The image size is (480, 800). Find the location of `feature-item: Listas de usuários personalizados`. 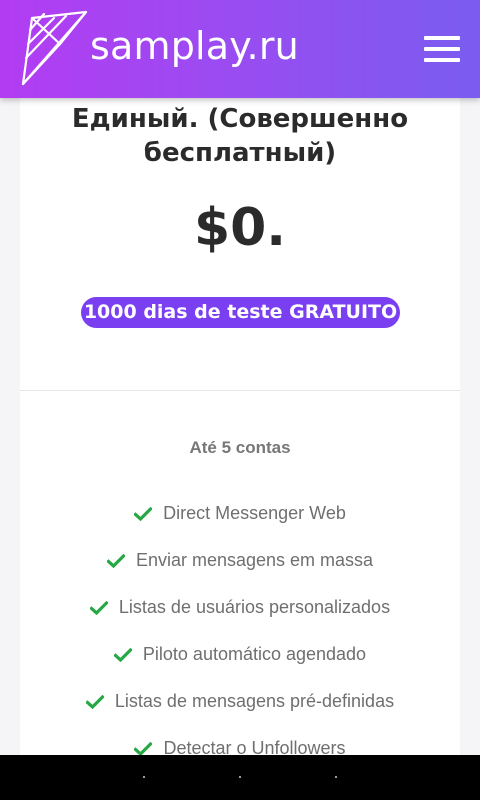

feature-item: Listas de usuários personalizados is located at coordinates (240, 607).